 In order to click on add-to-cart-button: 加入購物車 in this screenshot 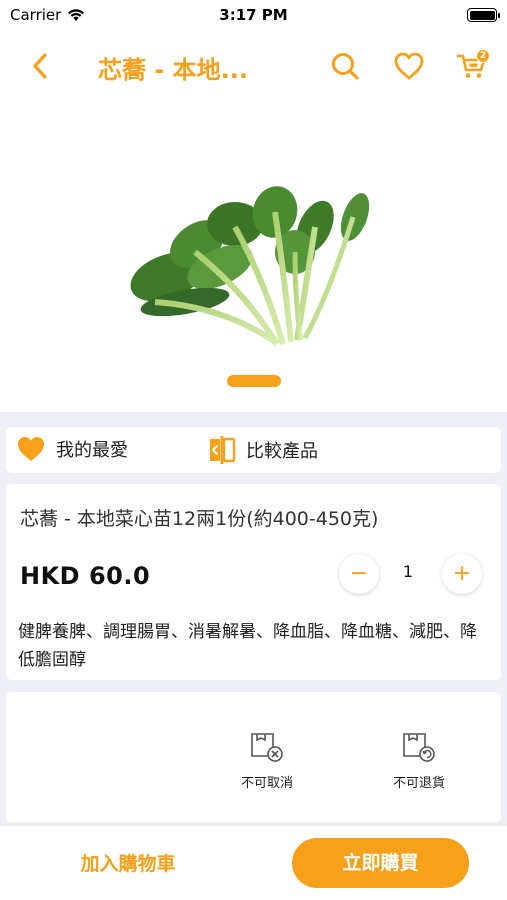, I will do `click(128, 864)`.